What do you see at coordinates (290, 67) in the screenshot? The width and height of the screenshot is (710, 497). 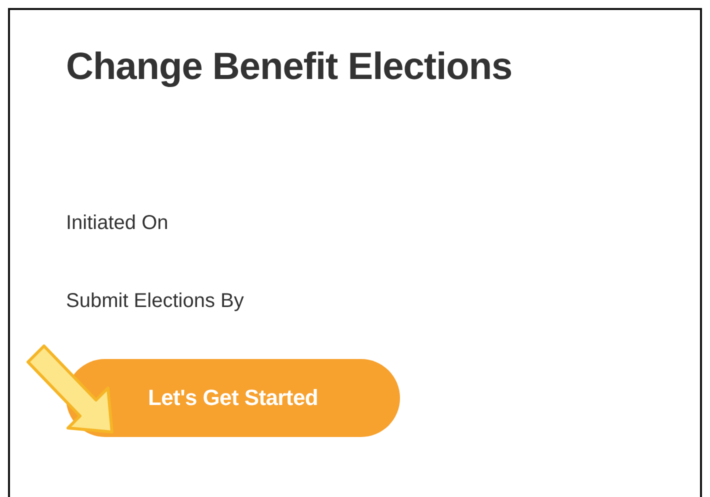 I see `page-title: Change Benefit Elections` at bounding box center [290, 67].